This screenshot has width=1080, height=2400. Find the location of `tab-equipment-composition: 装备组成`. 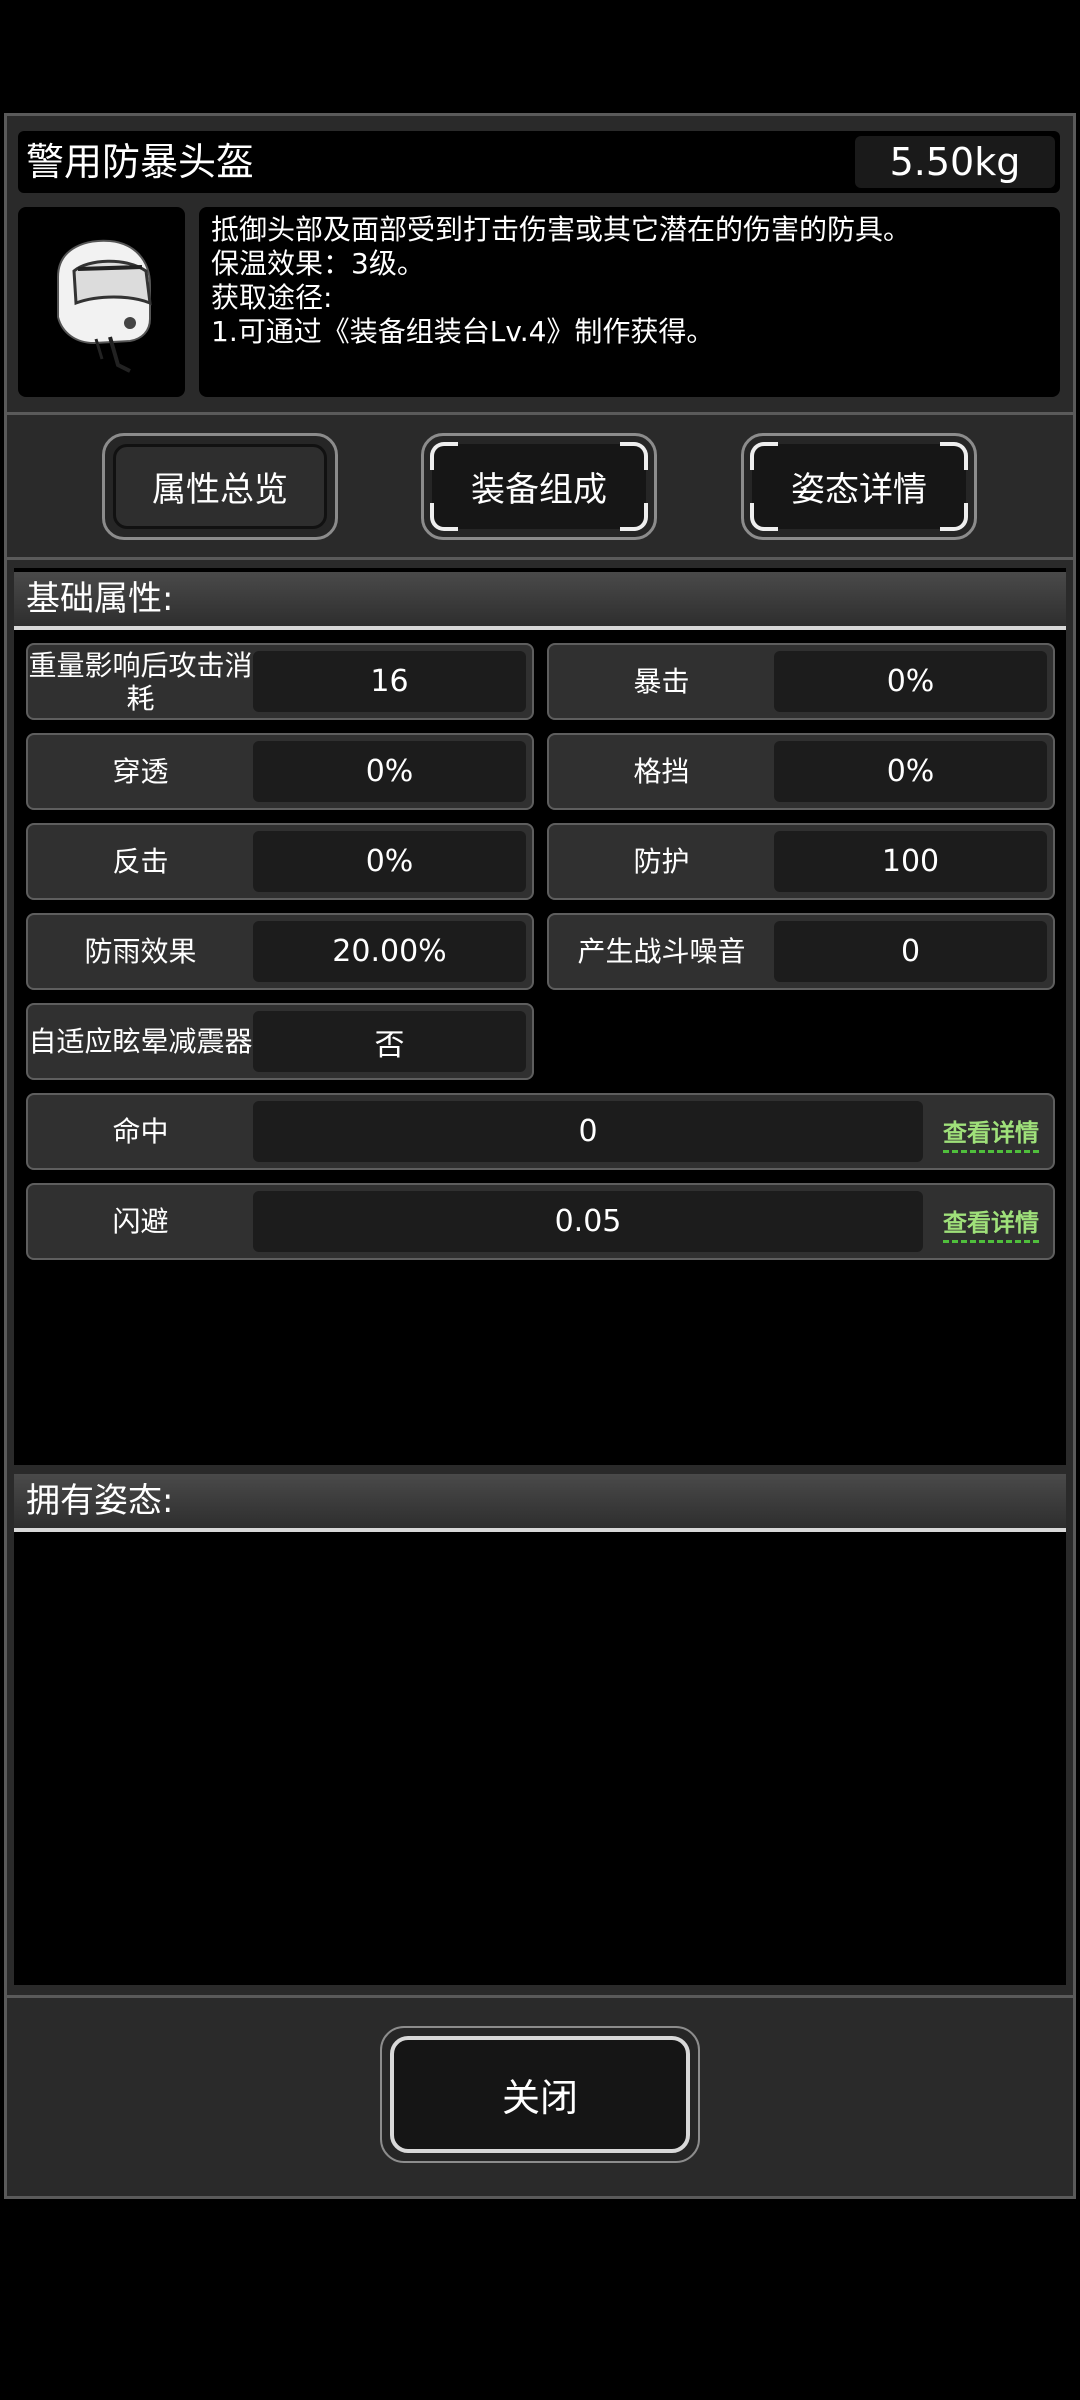

tab-equipment-composition: 装备组成 is located at coordinates (539, 486).